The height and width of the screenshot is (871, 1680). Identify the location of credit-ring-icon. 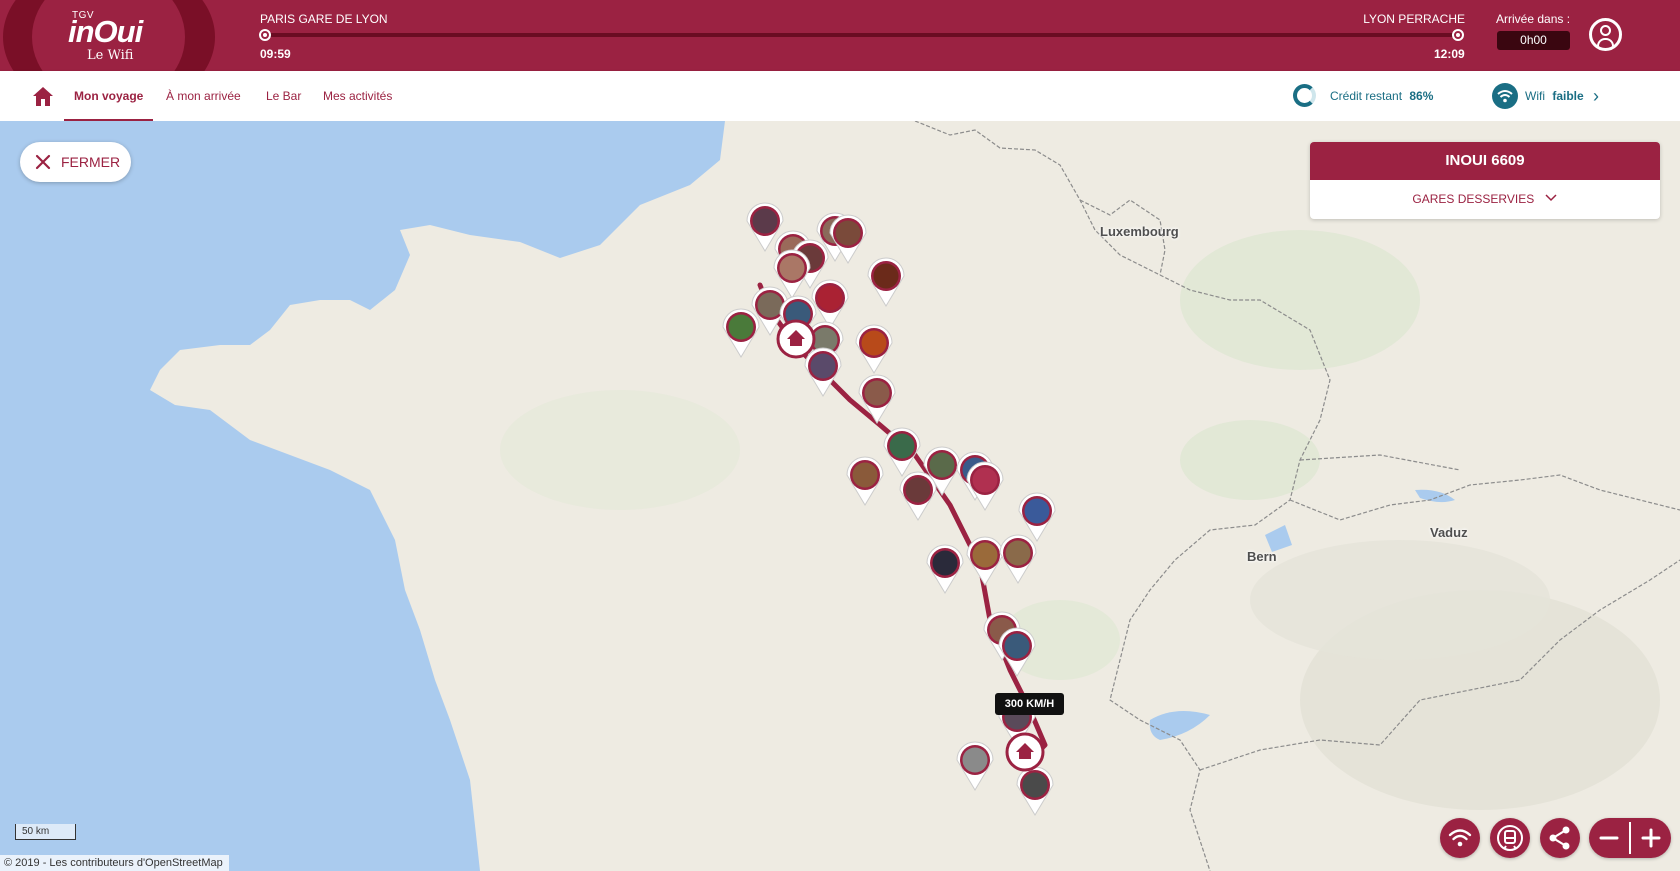
(1304, 95).